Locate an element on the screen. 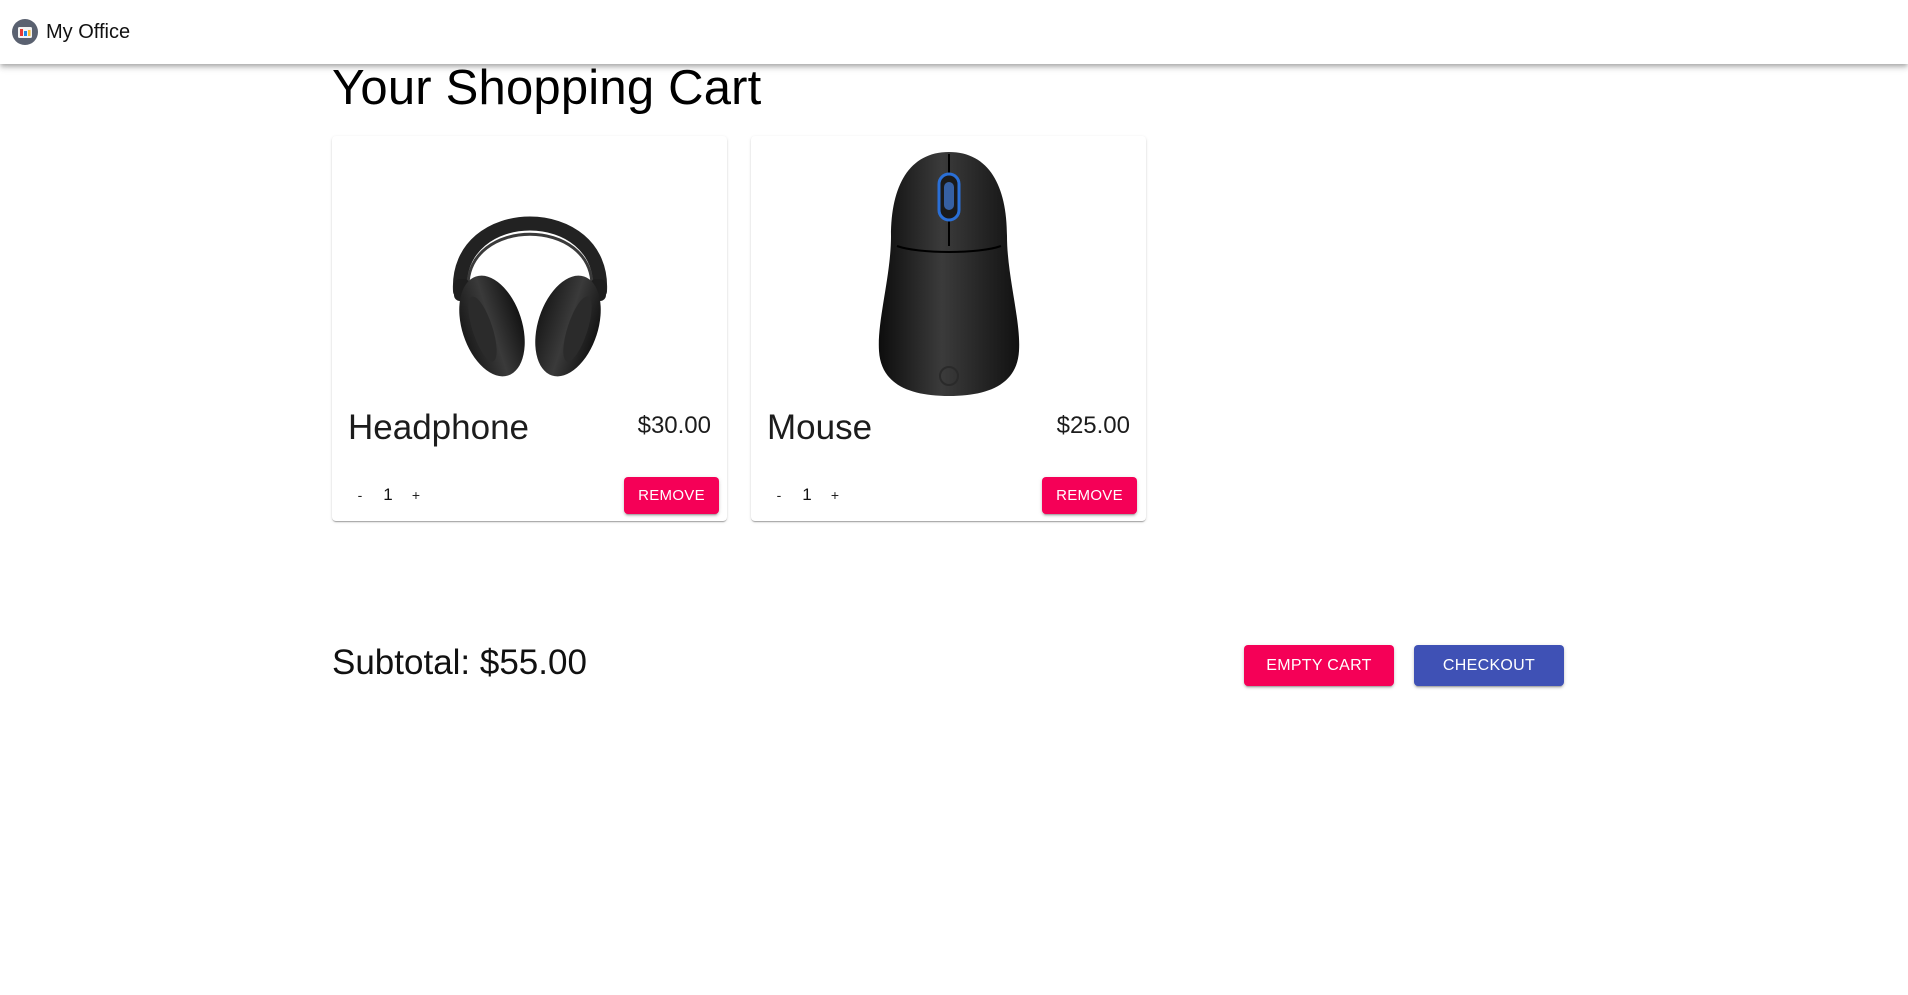 The image size is (1908, 995). subtotal: Subtotal: $55.00 is located at coordinates (459, 662).